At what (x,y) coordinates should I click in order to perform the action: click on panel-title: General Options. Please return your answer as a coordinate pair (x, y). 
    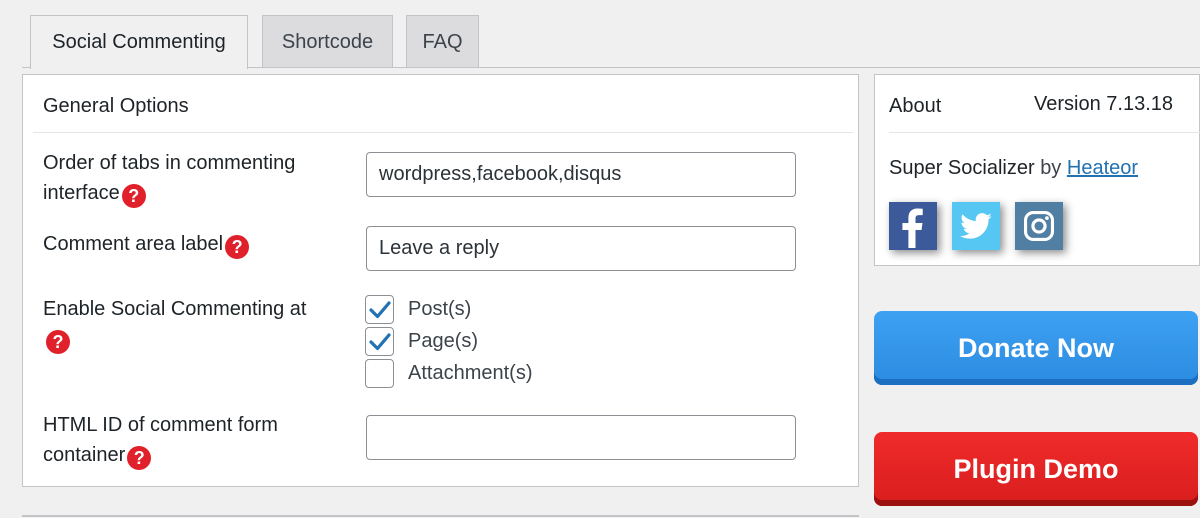
    Looking at the image, I should click on (116, 106).